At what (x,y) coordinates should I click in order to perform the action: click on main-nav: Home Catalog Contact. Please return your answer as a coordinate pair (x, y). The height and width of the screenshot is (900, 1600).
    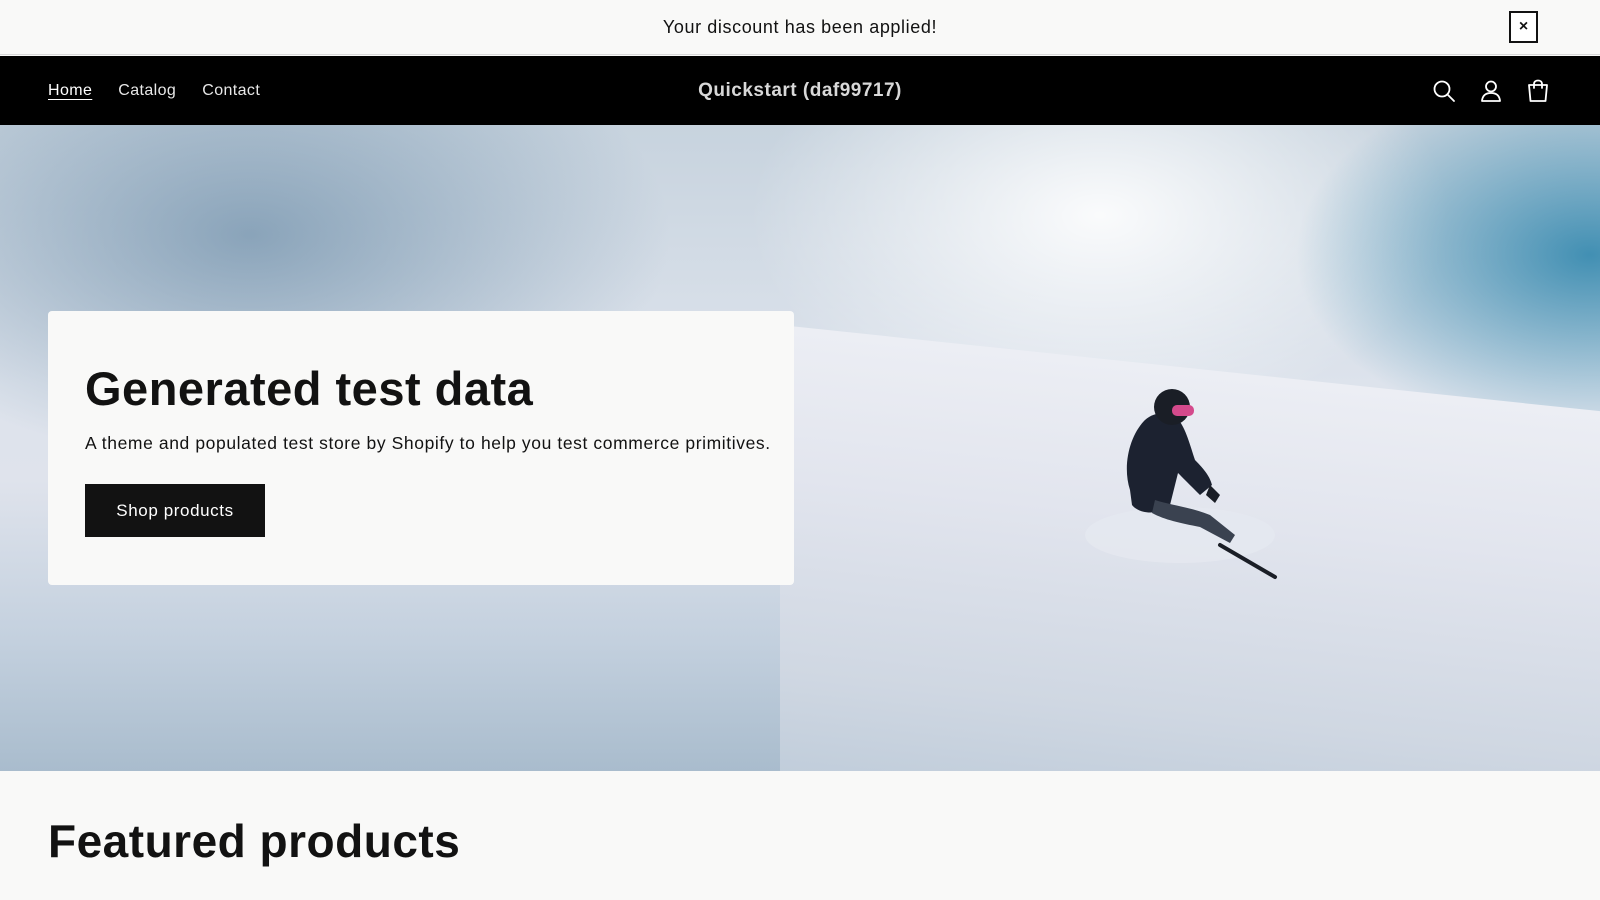
    Looking at the image, I should click on (154, 90).